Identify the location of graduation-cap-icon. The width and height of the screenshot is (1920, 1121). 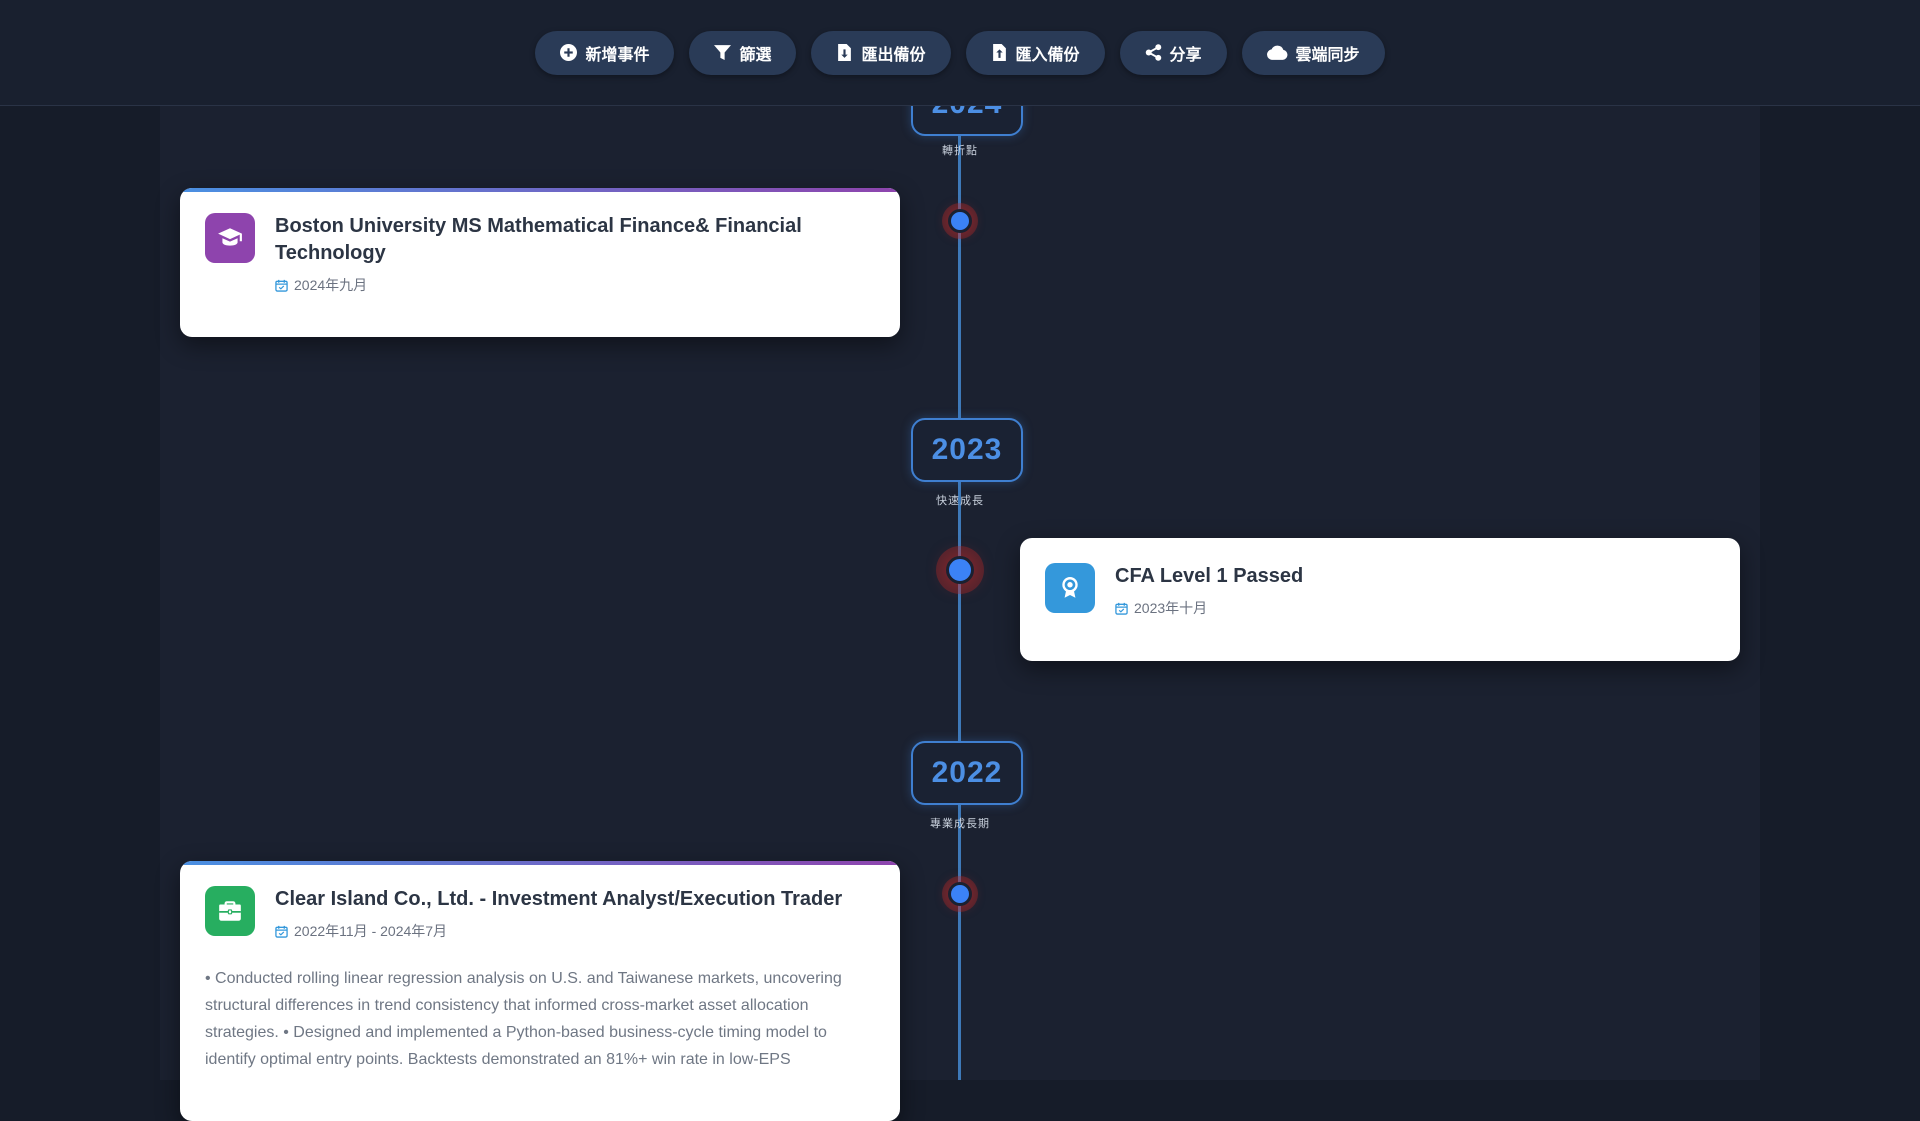
(230, 238).